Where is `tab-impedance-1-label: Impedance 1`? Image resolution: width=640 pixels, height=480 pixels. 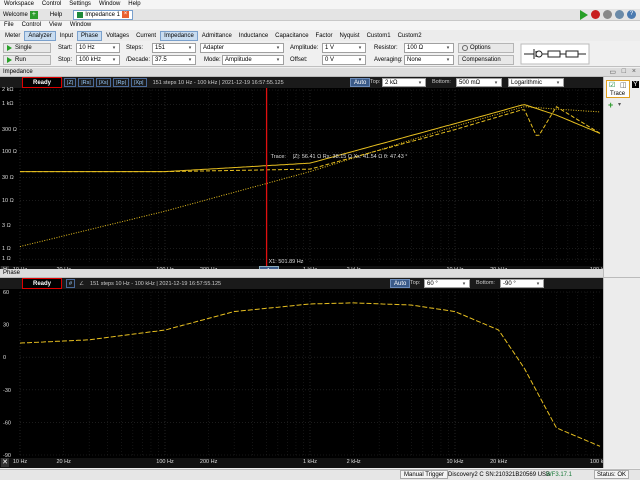 tab-impedance-1-label: Impedance 1 is located at coordinates (102, 14).